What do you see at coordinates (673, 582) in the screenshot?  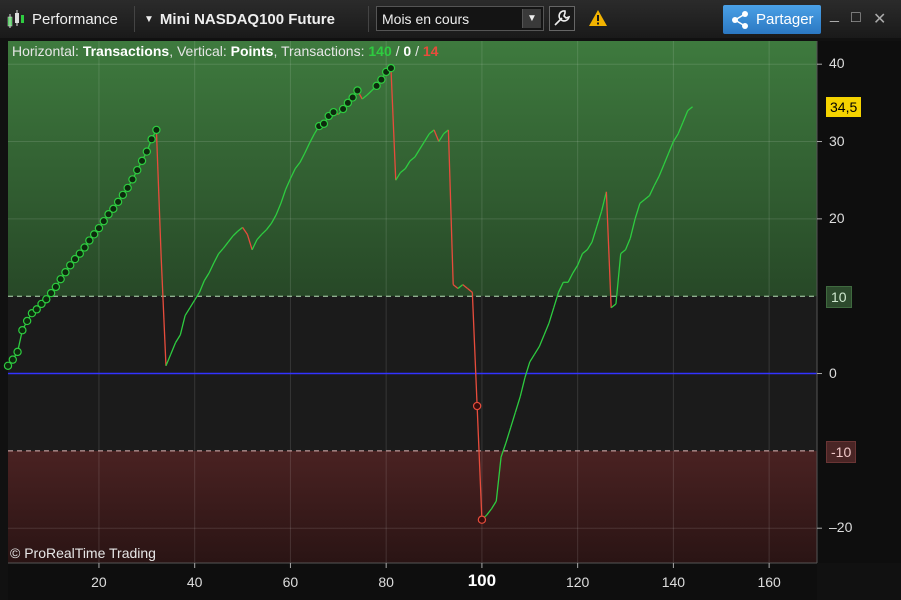 I see `x-tick-label: 140` at bounding box center [673, 582].